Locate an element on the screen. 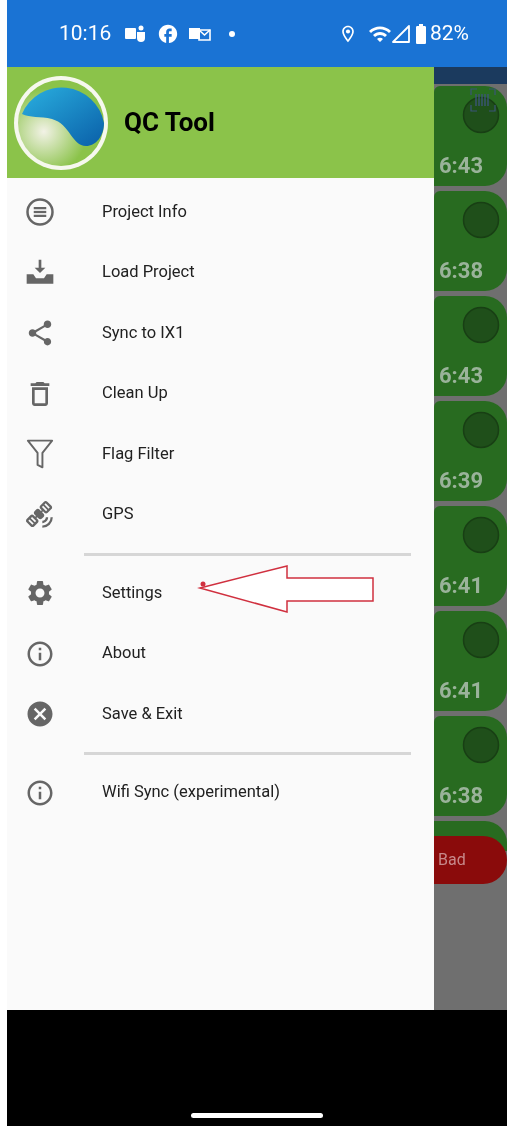  menu-item: About is located at coordinates (220, 653).